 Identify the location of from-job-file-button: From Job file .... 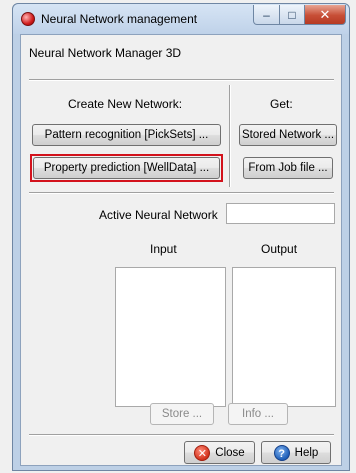
(288, 168).